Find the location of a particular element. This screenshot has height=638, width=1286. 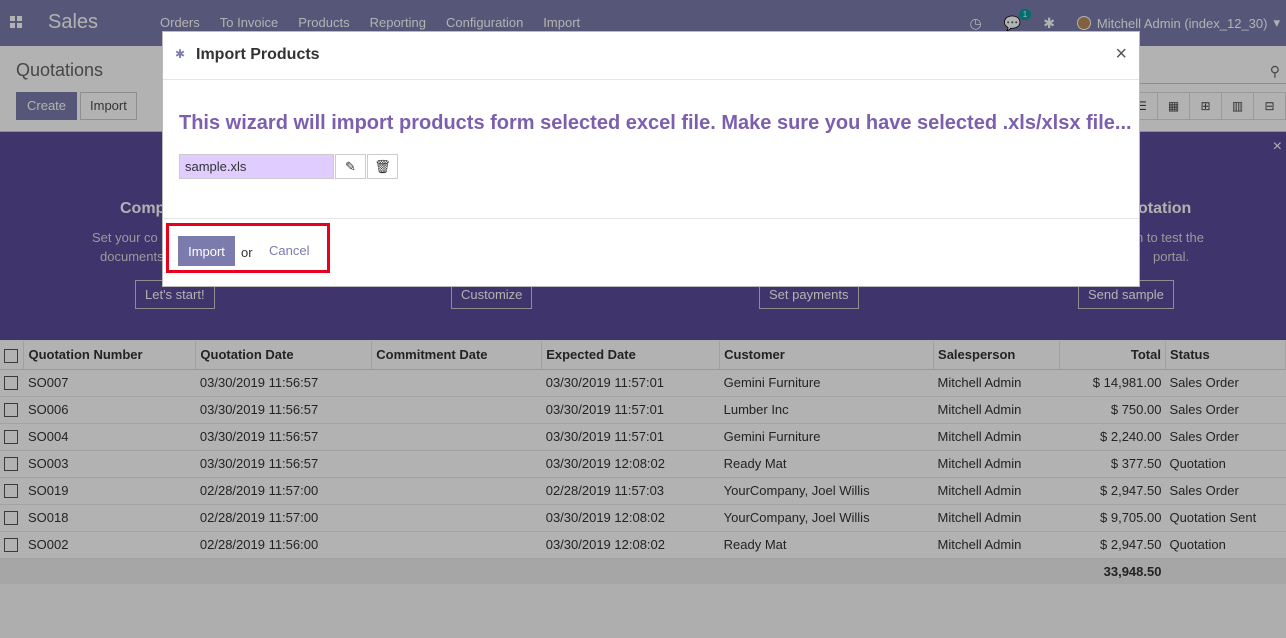

delete-file-button: 🗑 is located at coordinates (382, 166).